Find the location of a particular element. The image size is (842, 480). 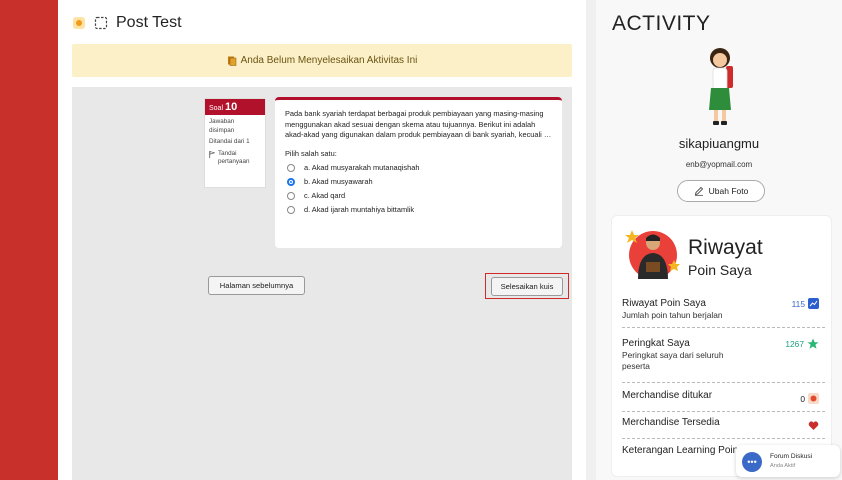

answer-option-label: b. Akad musyawarah is located at coordinates (338, 182).